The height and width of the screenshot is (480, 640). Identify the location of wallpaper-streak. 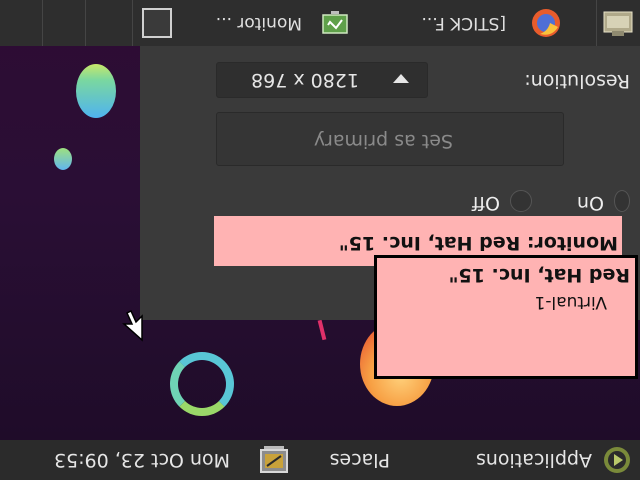
(322, 330).